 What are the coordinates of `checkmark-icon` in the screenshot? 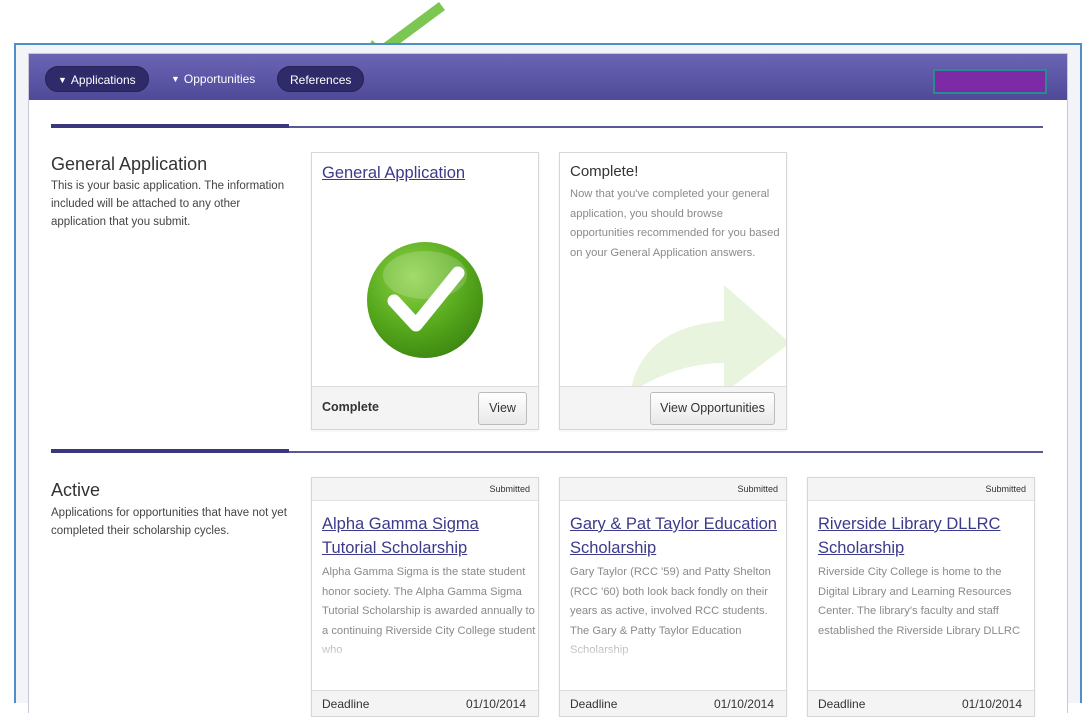 It's located at (425, 300).